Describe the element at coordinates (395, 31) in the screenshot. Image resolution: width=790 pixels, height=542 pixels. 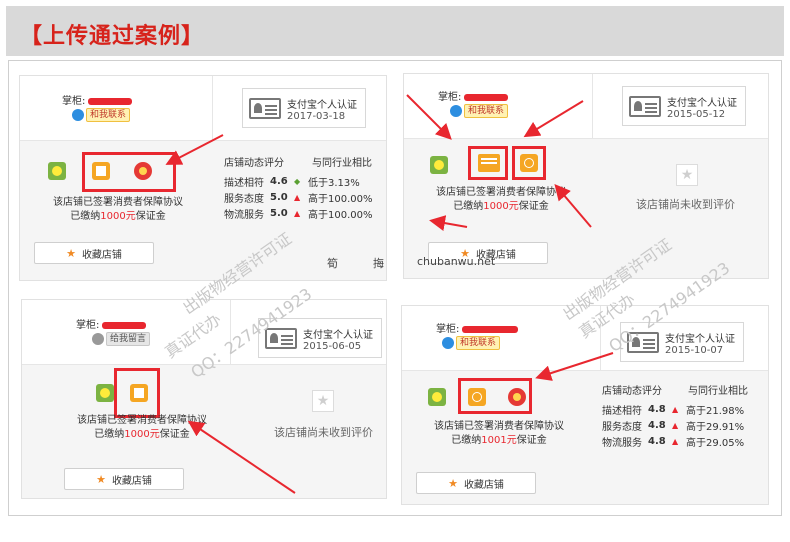
I see `section-header: 【上传通过案例】` at that location.